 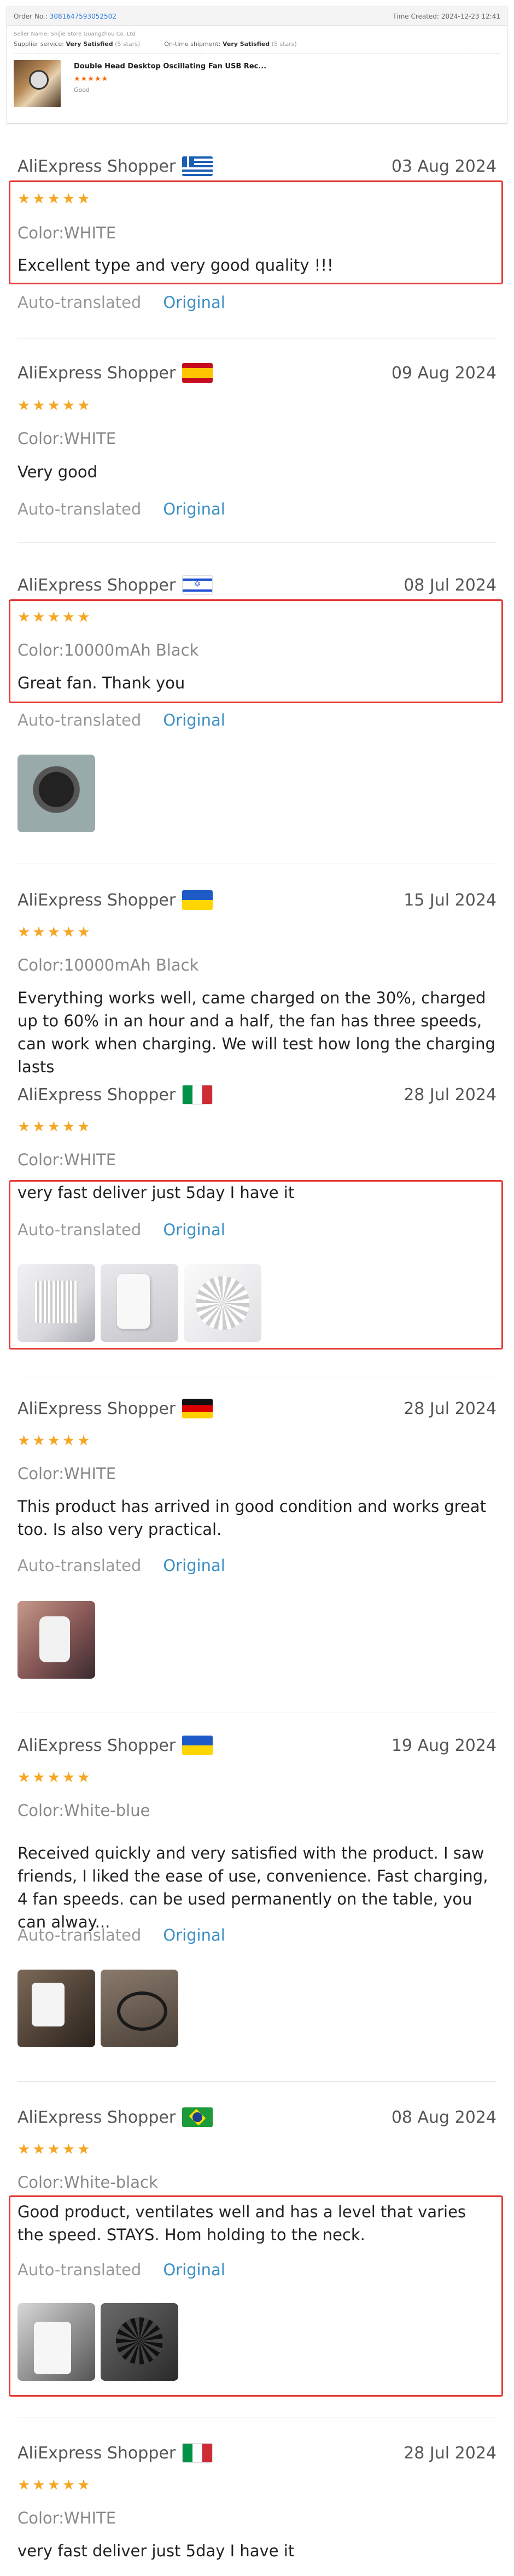 I want to click on product-stars: ★★★★★, so click(x=91, y=79).